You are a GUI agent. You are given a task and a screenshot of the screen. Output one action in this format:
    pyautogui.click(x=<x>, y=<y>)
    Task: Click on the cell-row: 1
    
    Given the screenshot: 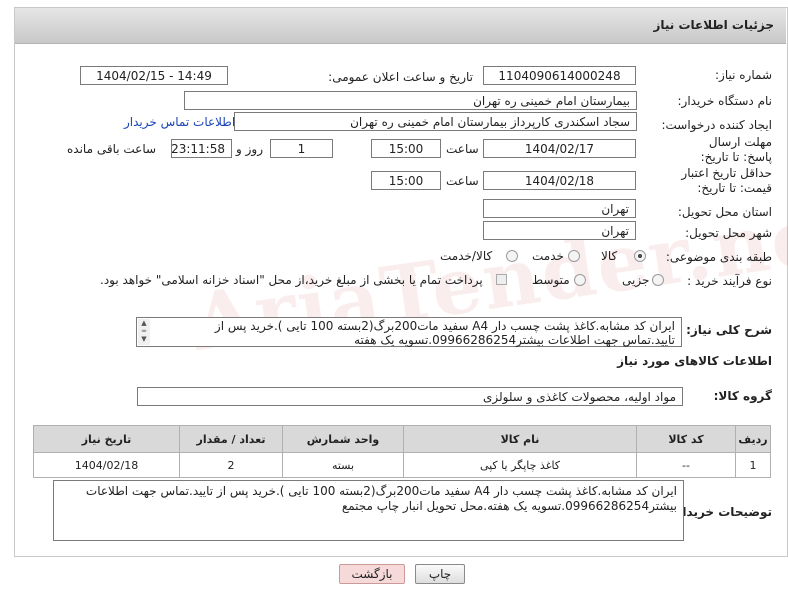 What is the action you would take?
    pyautogui.click(x=753, y=465)
    